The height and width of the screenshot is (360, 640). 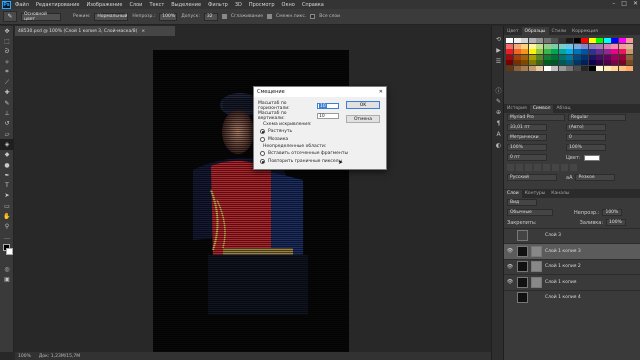 What do you see at coordinates (7, 52) in the screenshot?
I see `lasso-tool-icon: ᘐ` at bounding box center [7, 52].